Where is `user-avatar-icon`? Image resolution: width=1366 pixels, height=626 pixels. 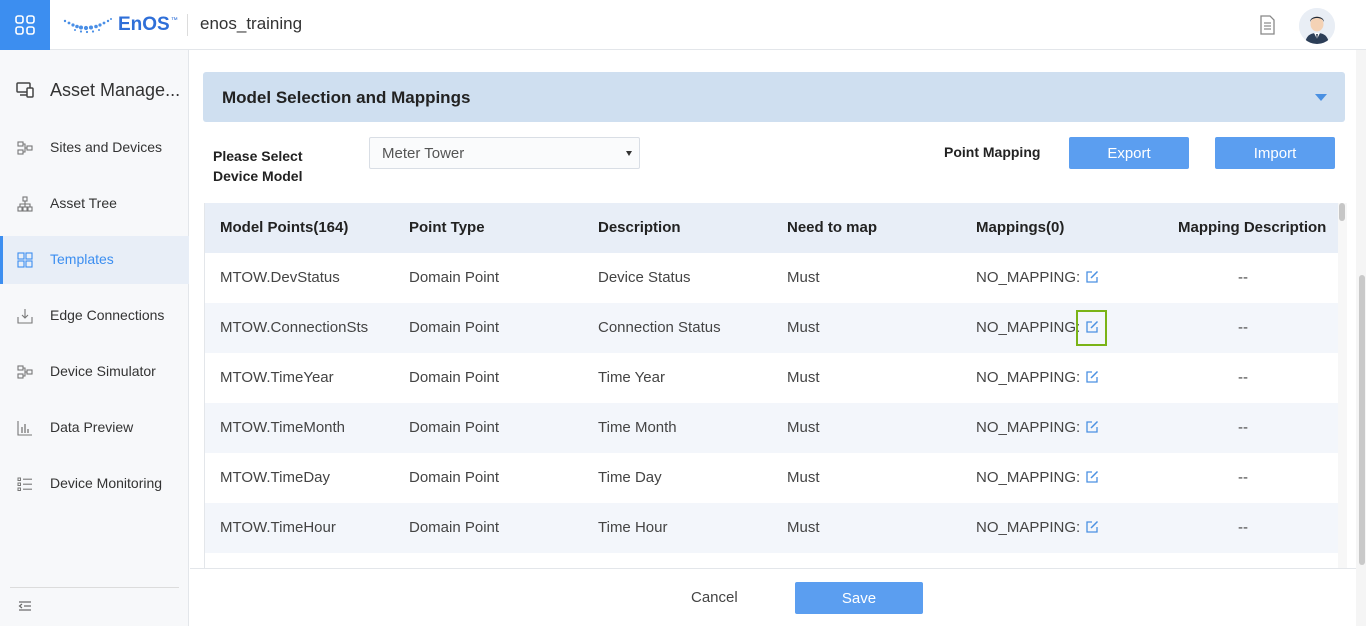
user-avatar-icon is located at coordinates (1317, 26).